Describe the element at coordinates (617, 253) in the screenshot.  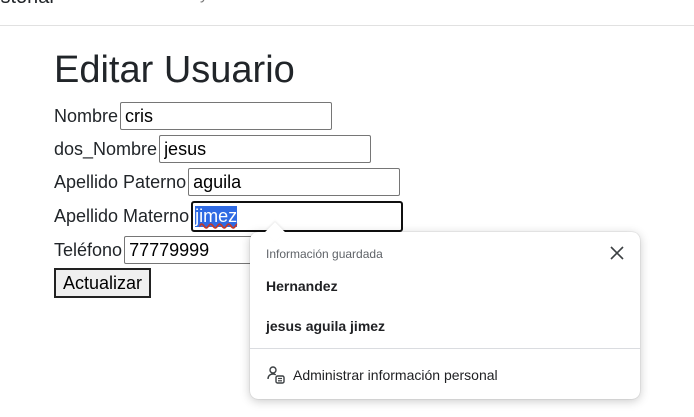
I see `close-icon` at that location.